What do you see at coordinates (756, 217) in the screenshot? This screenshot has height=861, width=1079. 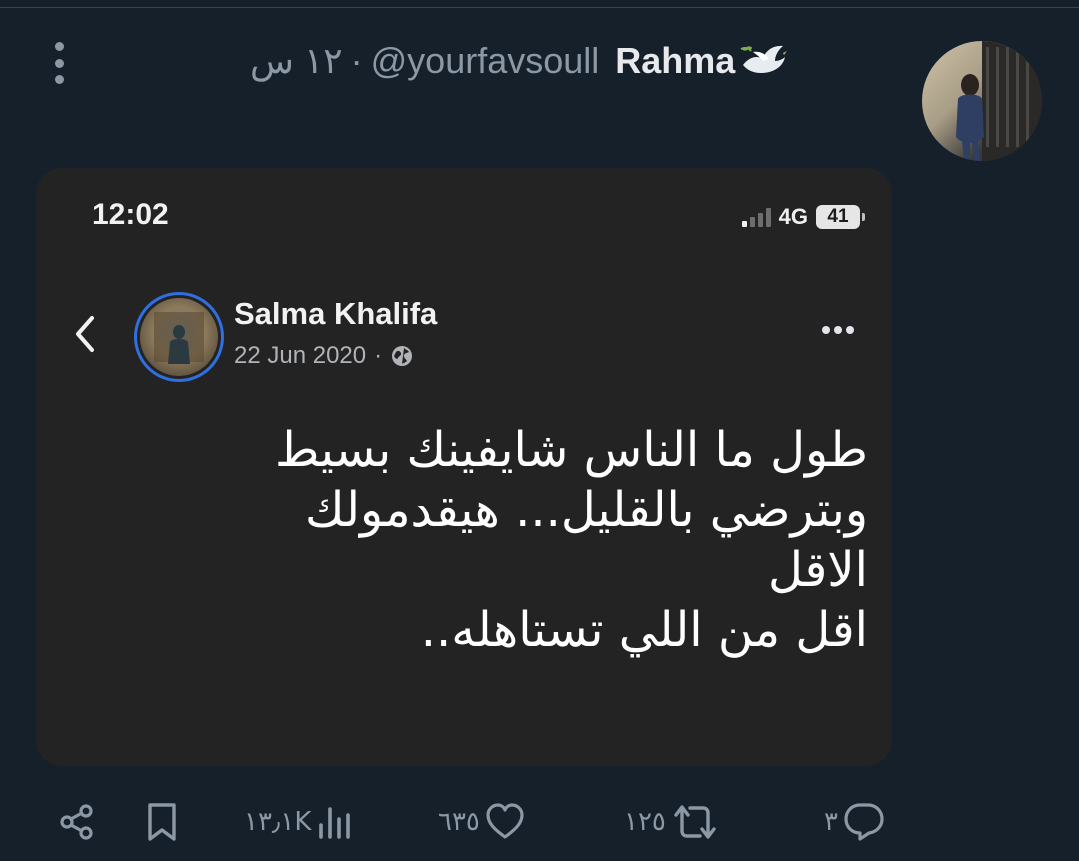 I see `signal-icon` at bounding box center [756, 217].